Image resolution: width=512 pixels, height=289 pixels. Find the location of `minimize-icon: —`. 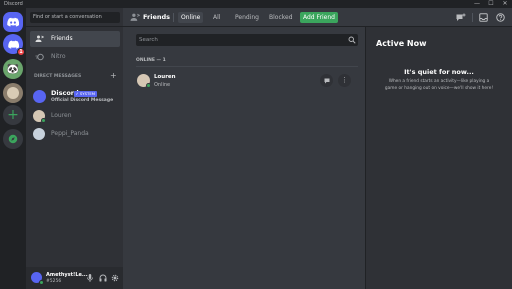

minimize-icon: — is located at coordinates (477, 4).